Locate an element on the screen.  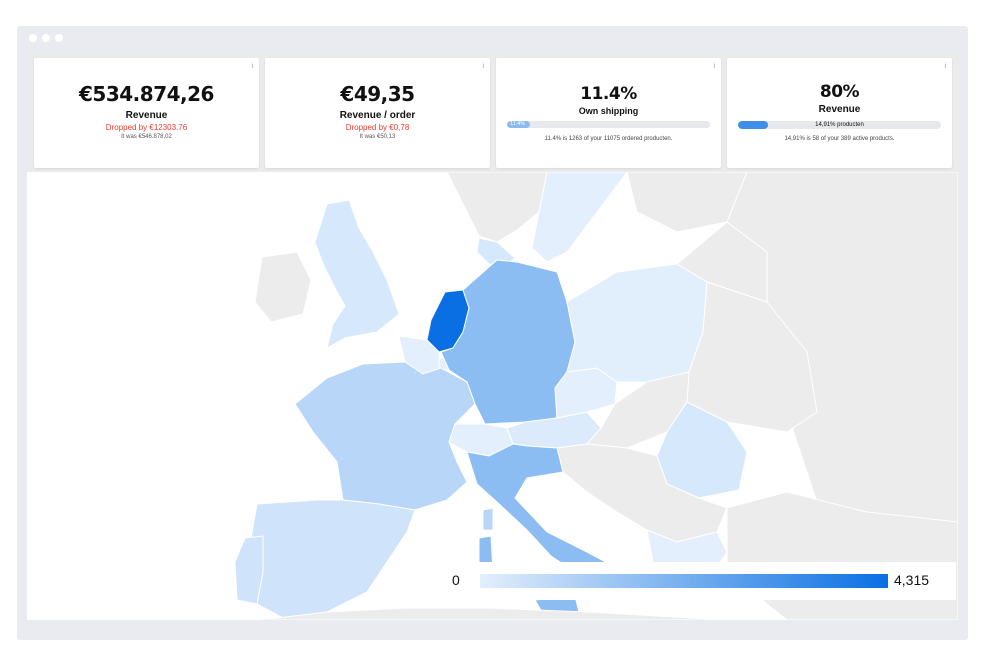
progress-bar: 11.4% is located at coordinates (608, 124).